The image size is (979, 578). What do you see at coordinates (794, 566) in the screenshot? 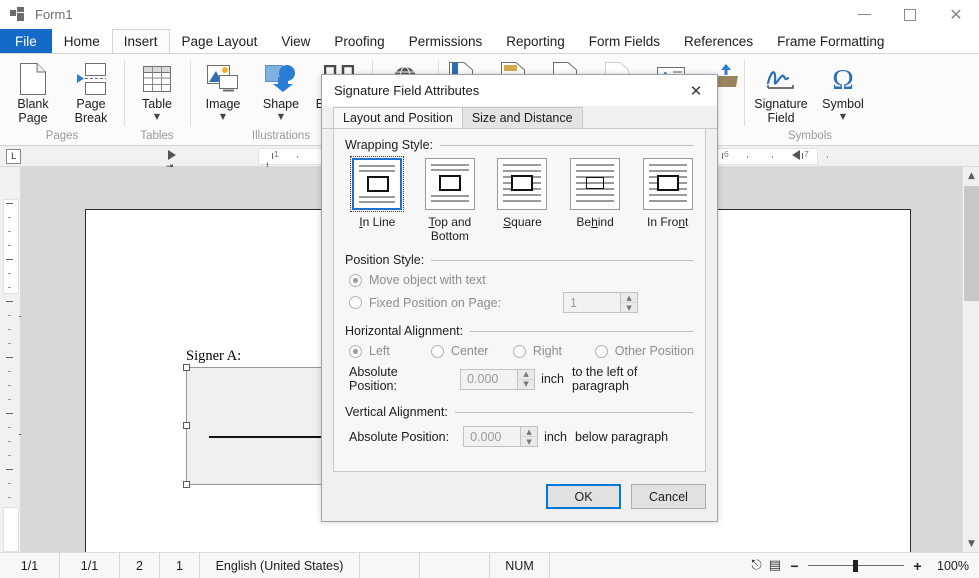
I see `zoom-out-button: −` at bounding box center [794, 566].